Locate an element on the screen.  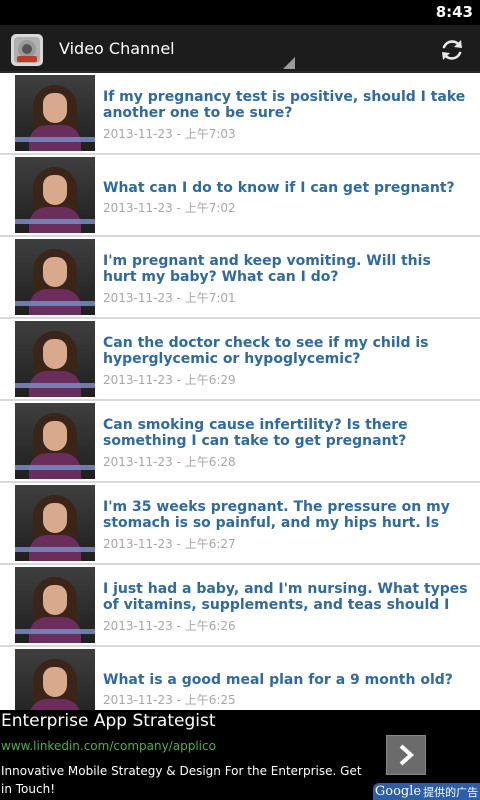
chevron-right-icon is located at coordinates (406, 755).